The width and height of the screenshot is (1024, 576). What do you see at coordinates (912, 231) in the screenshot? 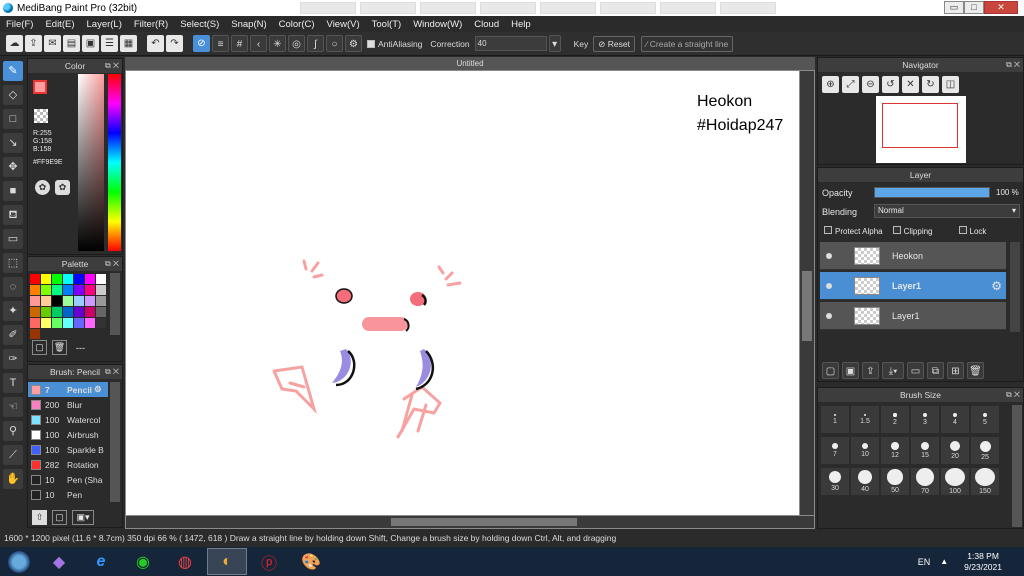
I see `clipping-toggle: Clipping` at bounding box center [912, 231].